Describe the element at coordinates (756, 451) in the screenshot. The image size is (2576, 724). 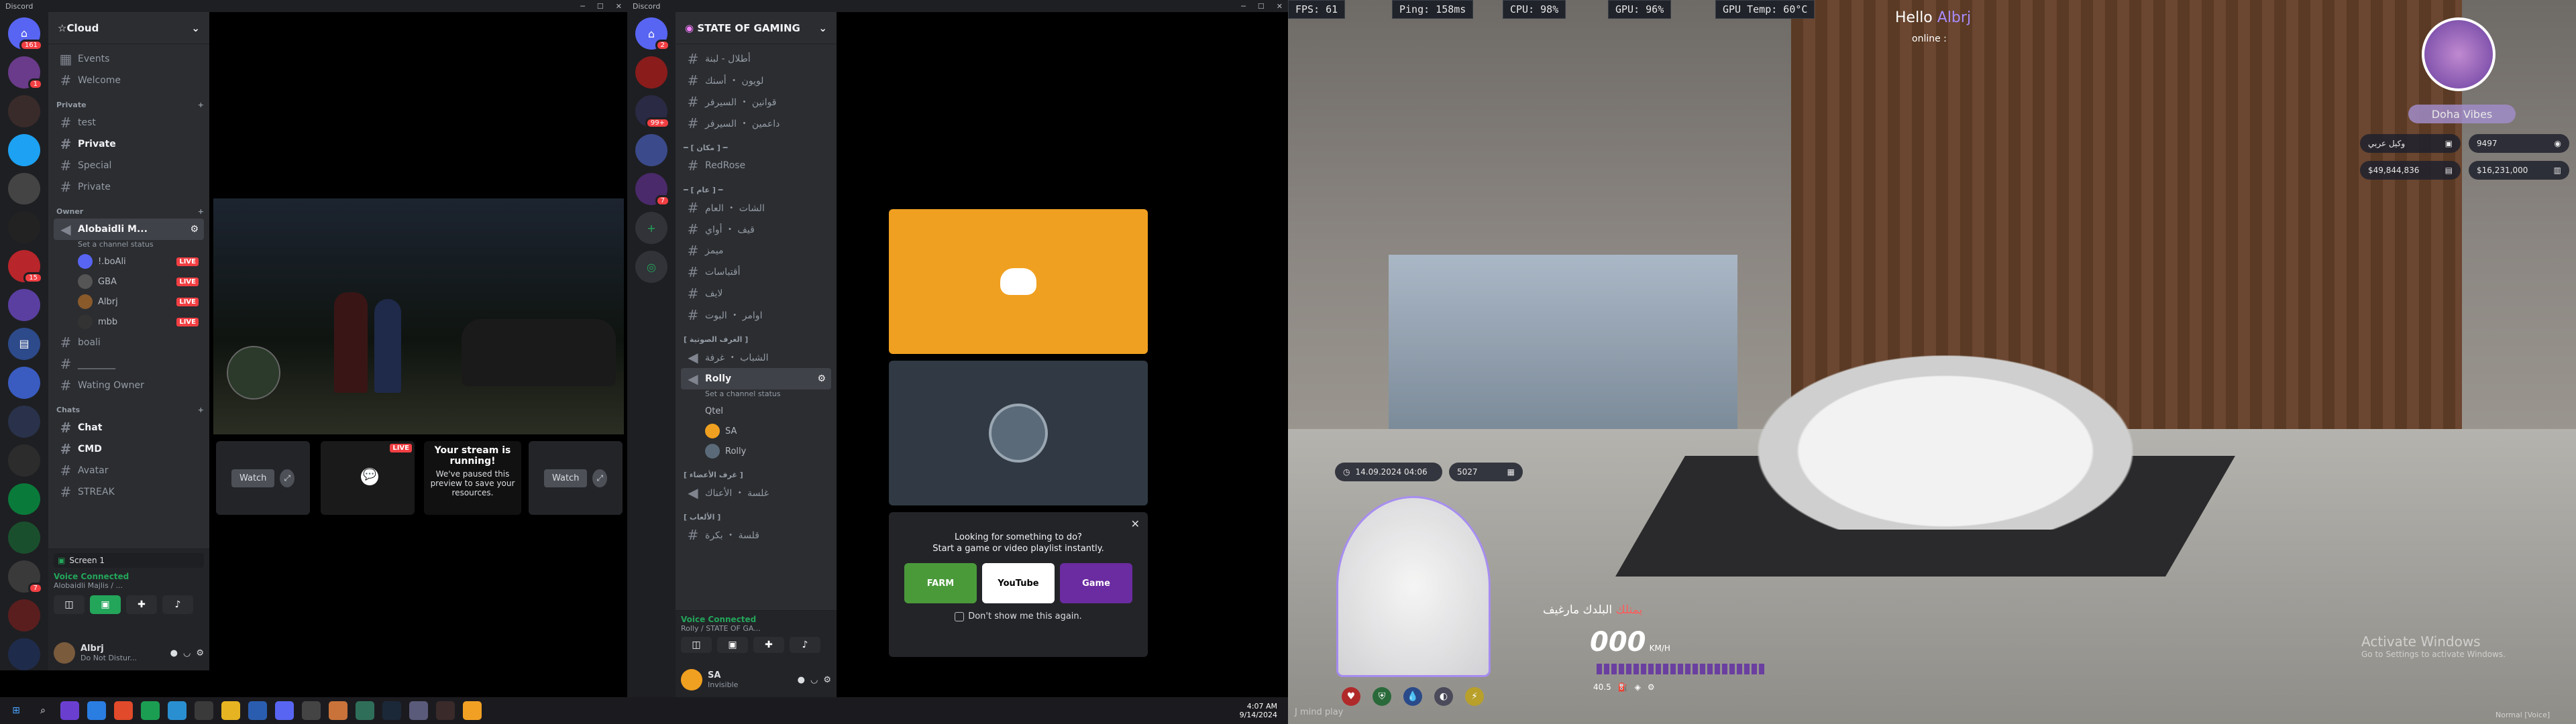
I see `voice-user: Rolly` at that location.